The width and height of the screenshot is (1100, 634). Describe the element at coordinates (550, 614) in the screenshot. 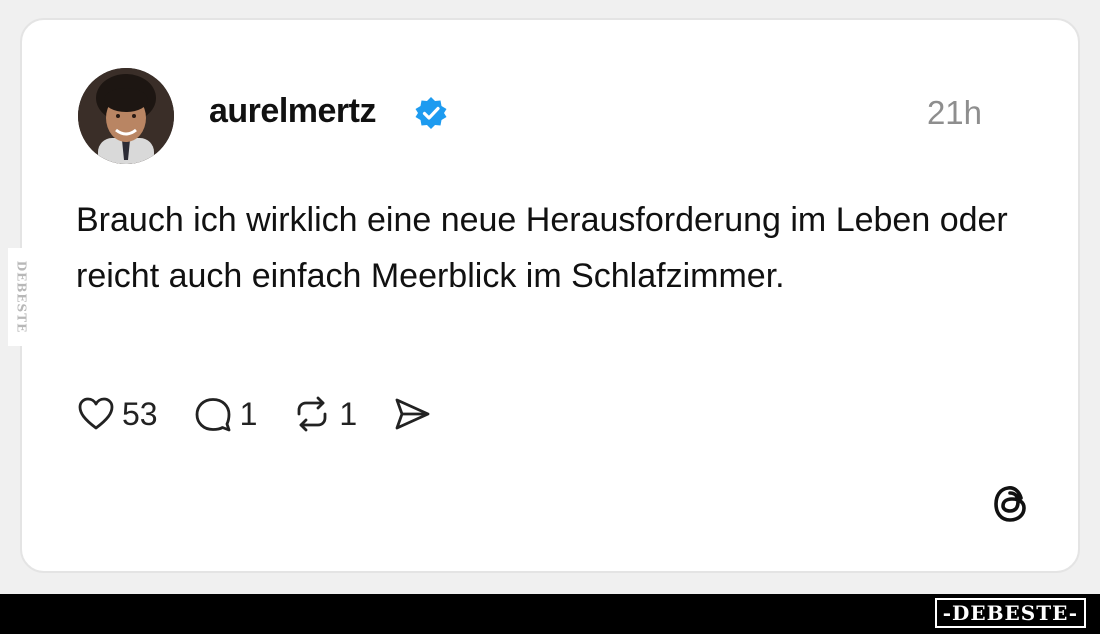

I see `footer-bar: -DEBESTE-` at that location.